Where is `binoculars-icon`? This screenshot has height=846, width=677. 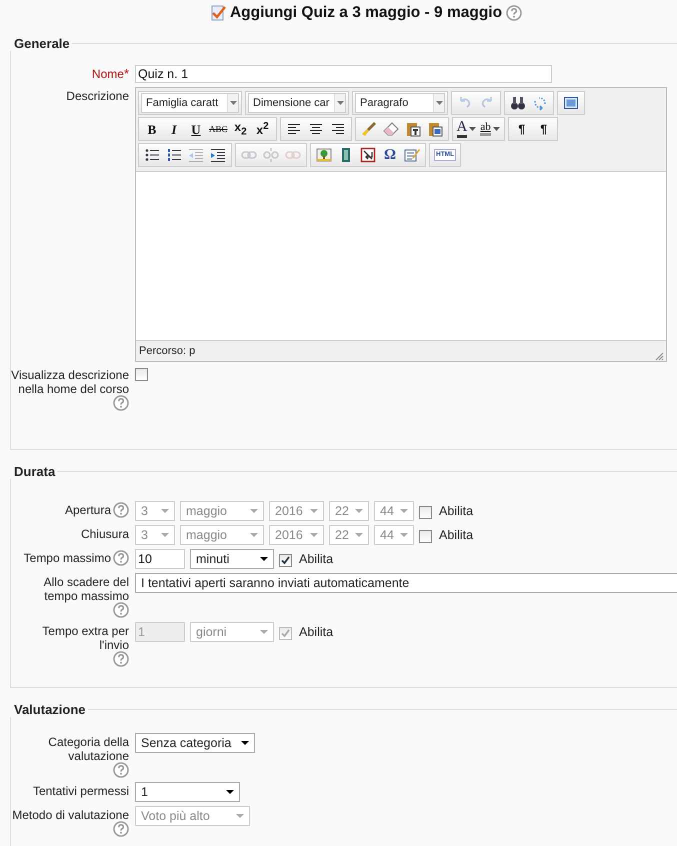 binoculars-icon is located at coordinates (518, 103).